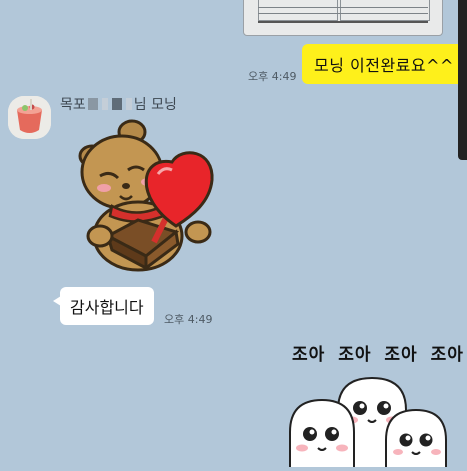 The width and height of the screenshot is (467, 471). I want to click on my-message-bubble: 모닝 이전완료요^^, so click(384, 64).